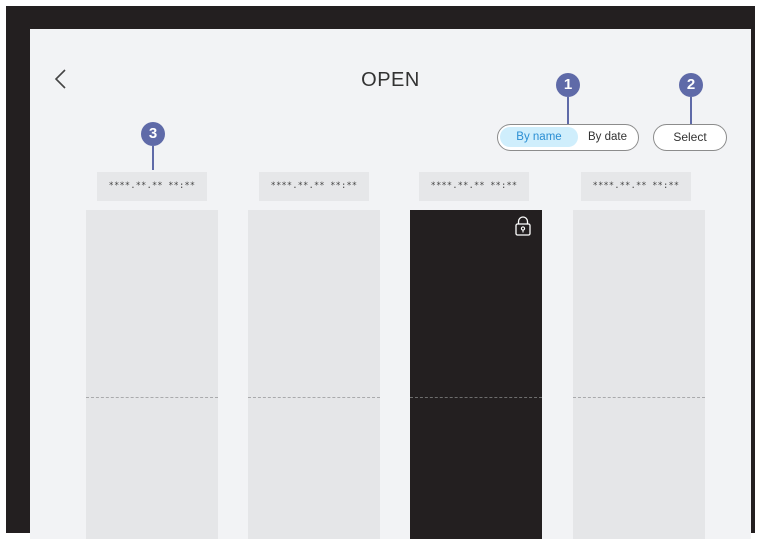 The image size is (758, 539). Describe the element at coordinates (390, 80) in the screenshot. I see `page-title: OPEN` at that location.